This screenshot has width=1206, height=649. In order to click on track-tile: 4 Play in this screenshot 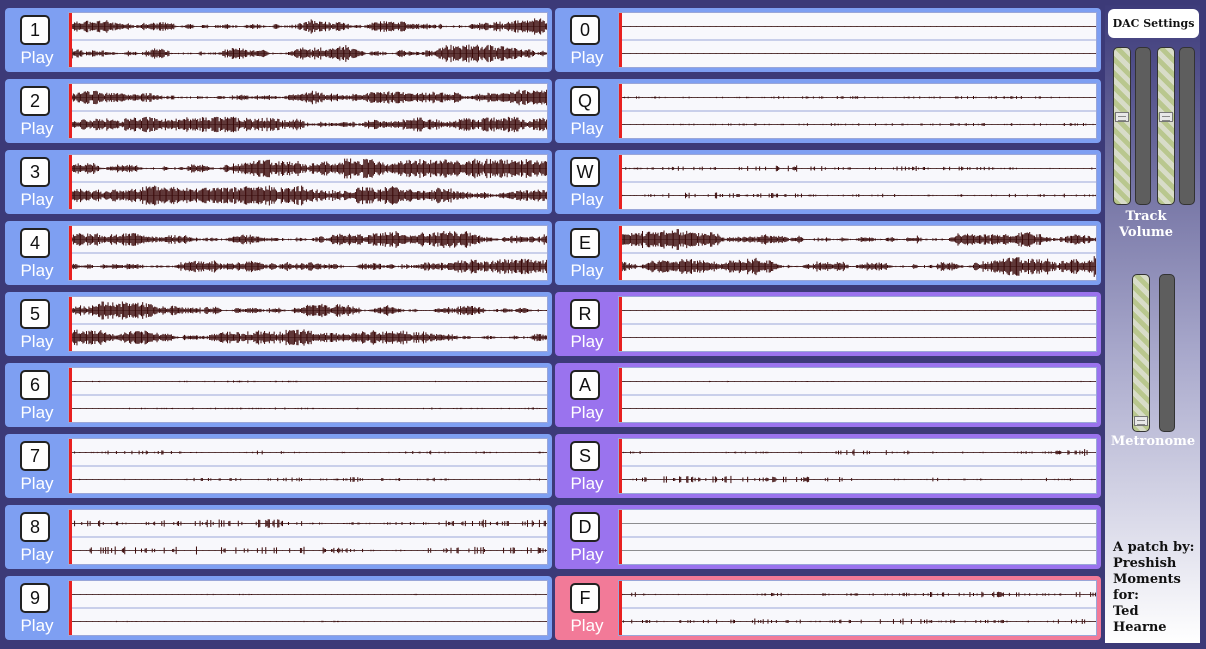, I will do `click(278, 253)`.